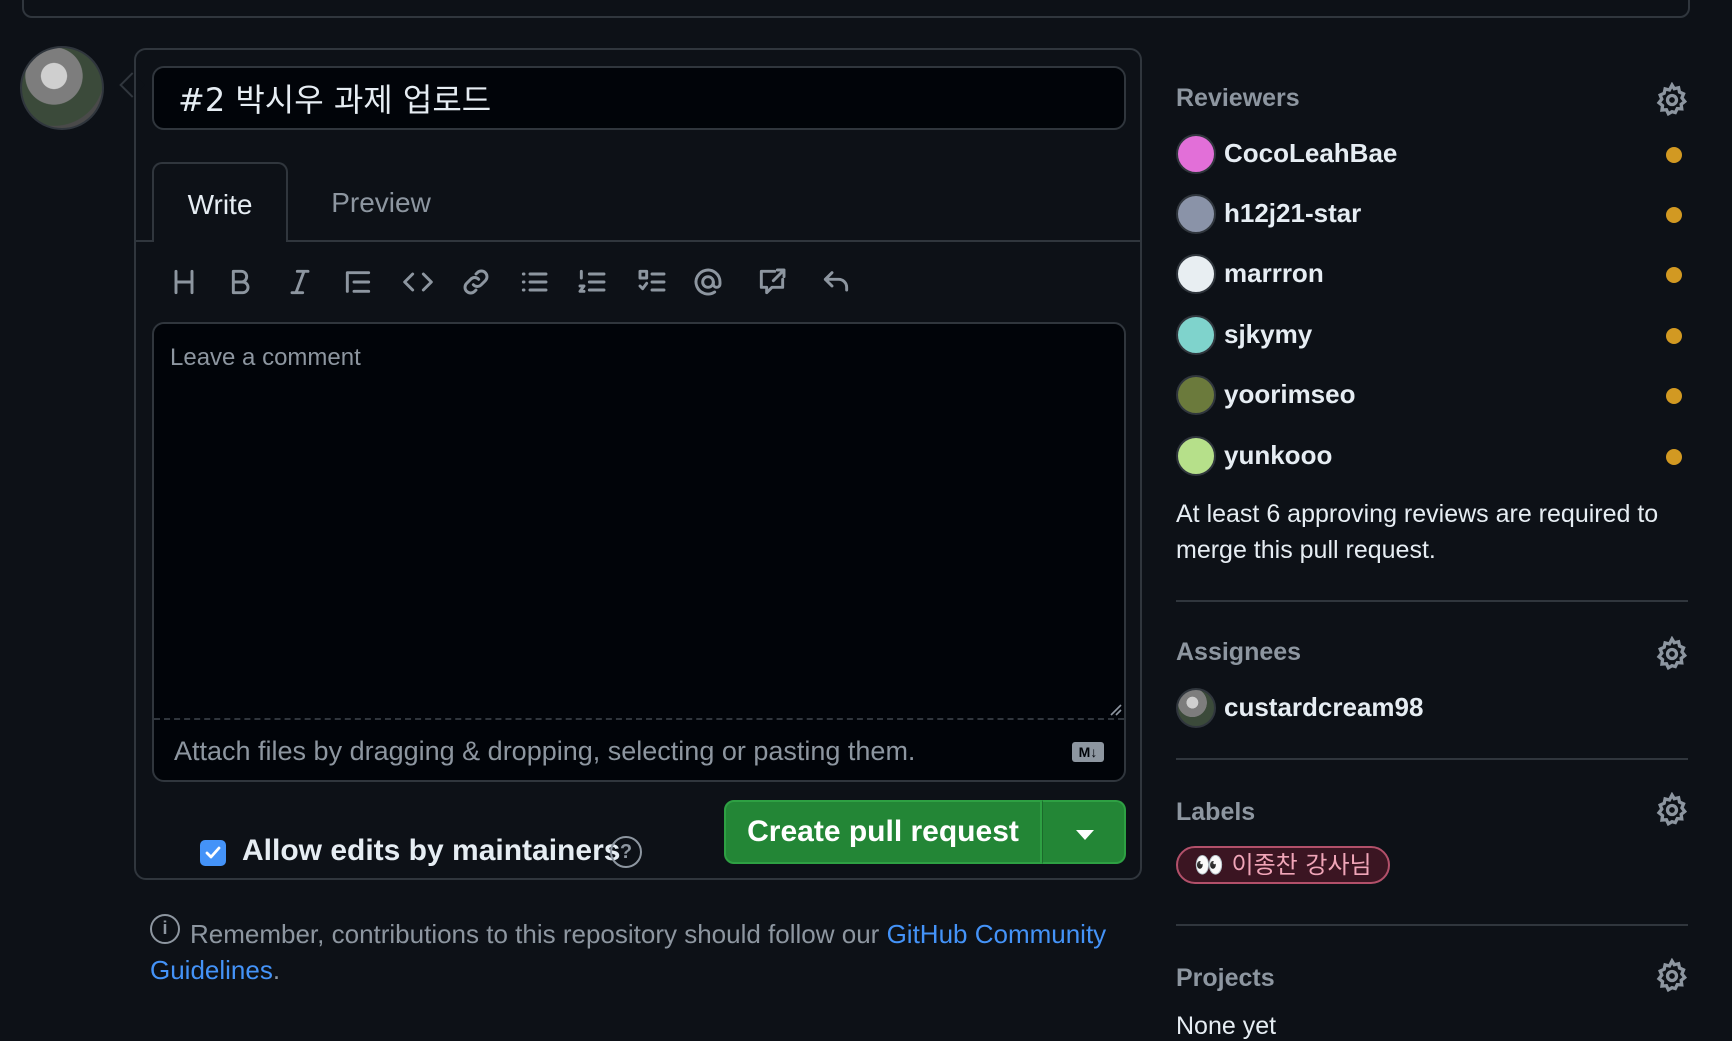  I want to click on bulleted-list-icon, so click(534, 282).